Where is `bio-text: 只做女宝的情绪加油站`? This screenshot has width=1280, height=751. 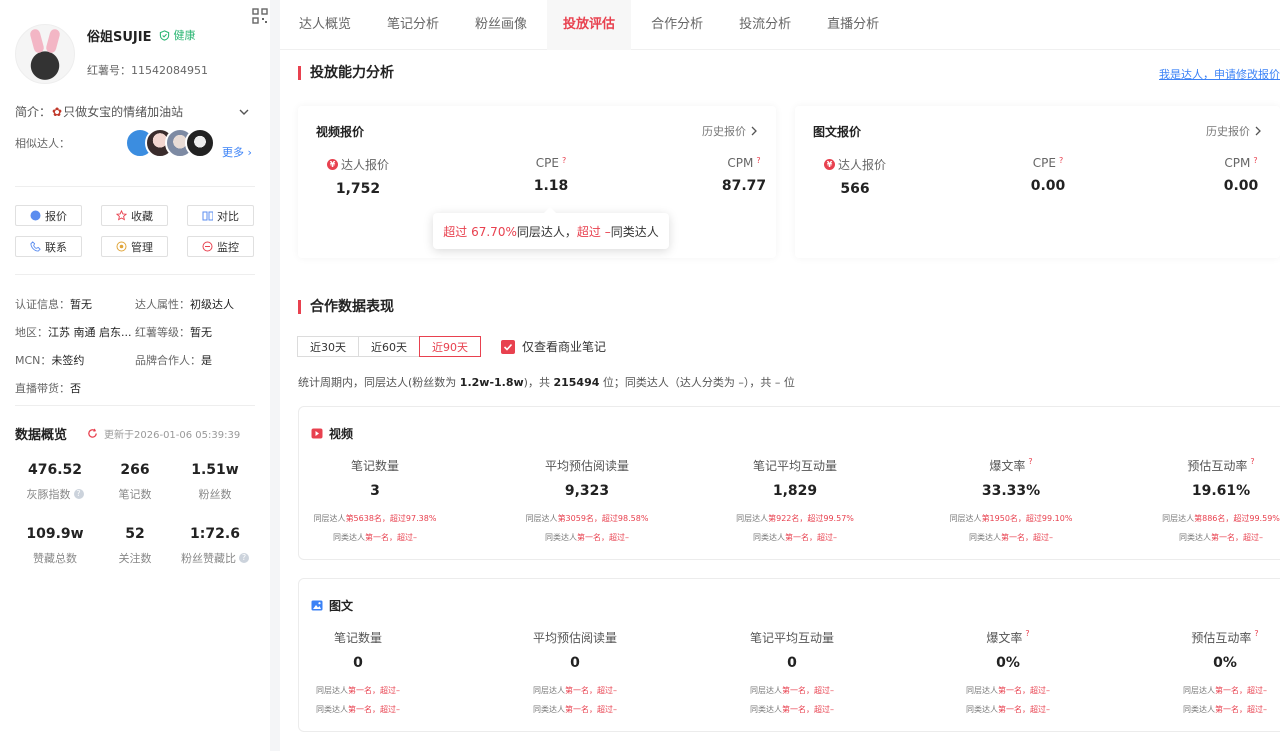
bio-text: 只做女宝的情绪加油站 is located at coordinates (123, 112).